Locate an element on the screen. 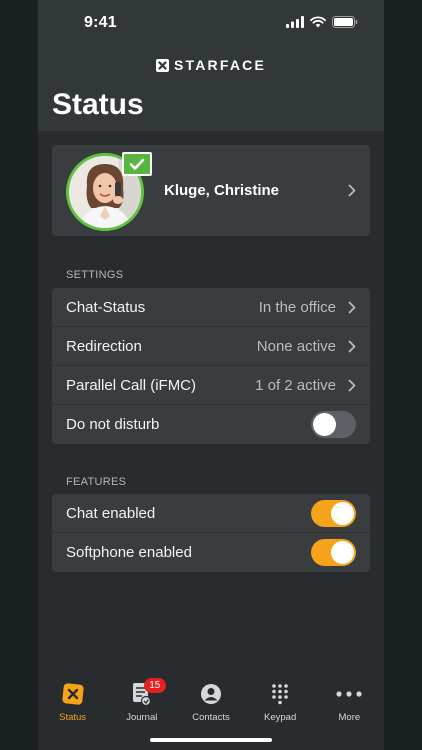 The height and width of the screenshot is (750, 422). profile-card: Kluge, Christine is located at coordinates (211, 190).